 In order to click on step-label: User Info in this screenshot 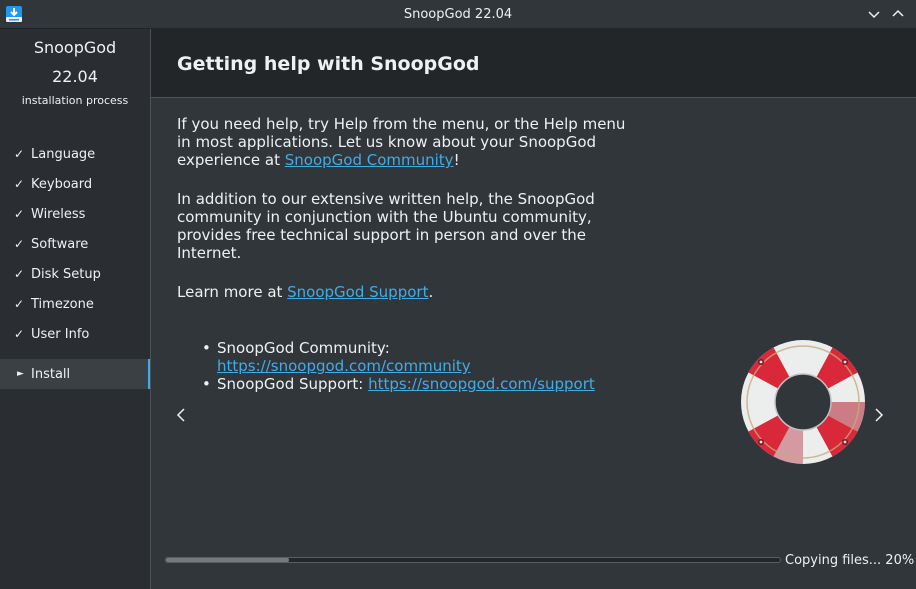, I will do `click(60, 334)`.